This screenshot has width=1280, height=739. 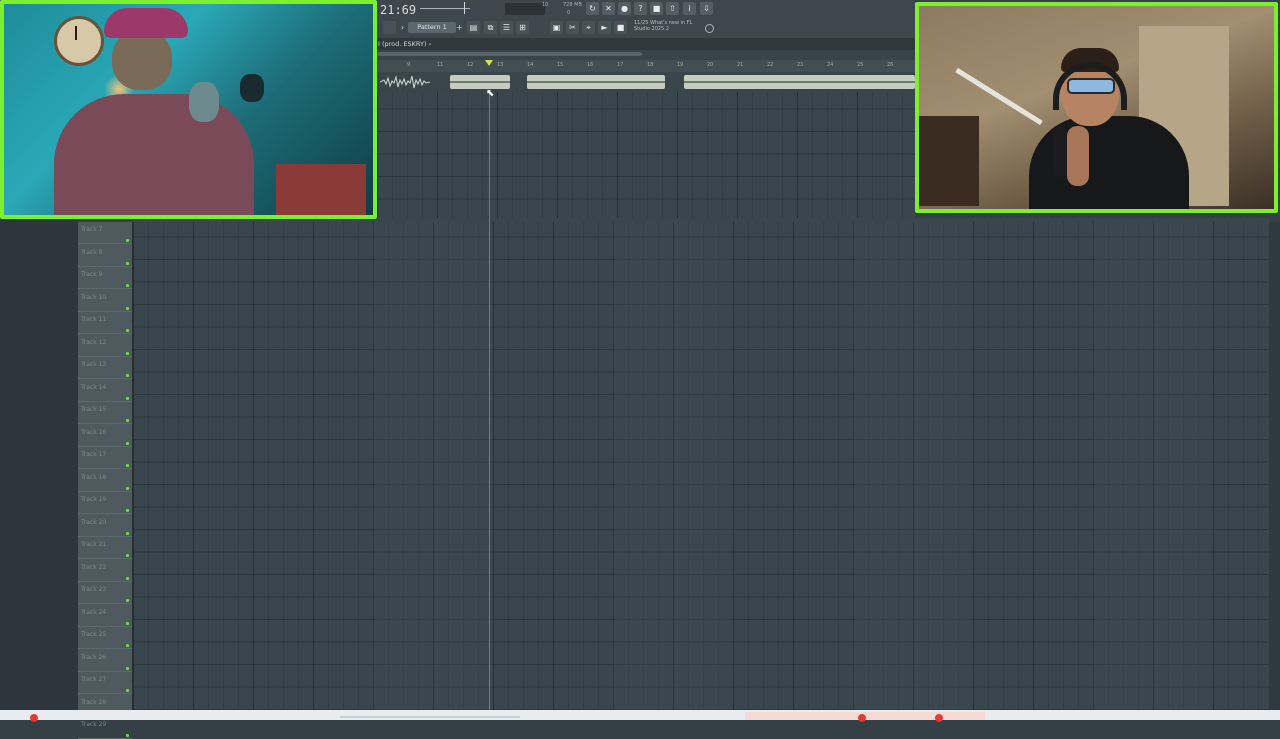 I want to click on ruler-tick-label: 11, so click(x=440, y=65).